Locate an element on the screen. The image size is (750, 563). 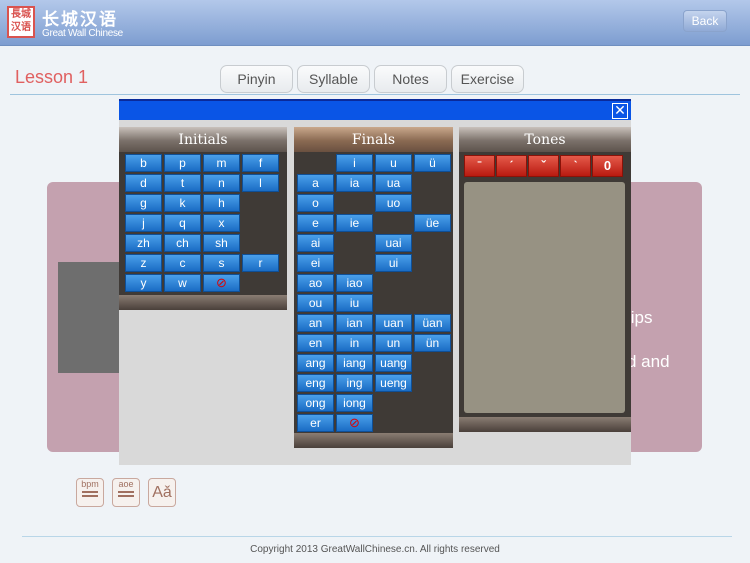
tab-syllable: Syllable is located at coordinates (333, 79).